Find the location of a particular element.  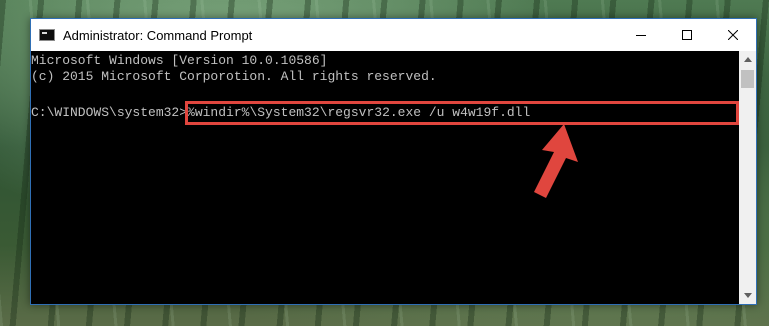

close-icon is located at coordinates (733, 35).